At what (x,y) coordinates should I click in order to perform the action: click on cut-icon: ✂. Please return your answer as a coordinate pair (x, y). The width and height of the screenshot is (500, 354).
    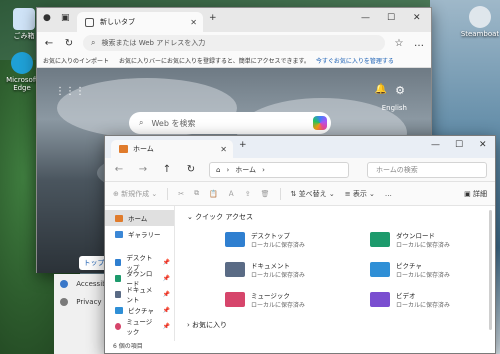
    Looking at the image, I should click on (181, 194).